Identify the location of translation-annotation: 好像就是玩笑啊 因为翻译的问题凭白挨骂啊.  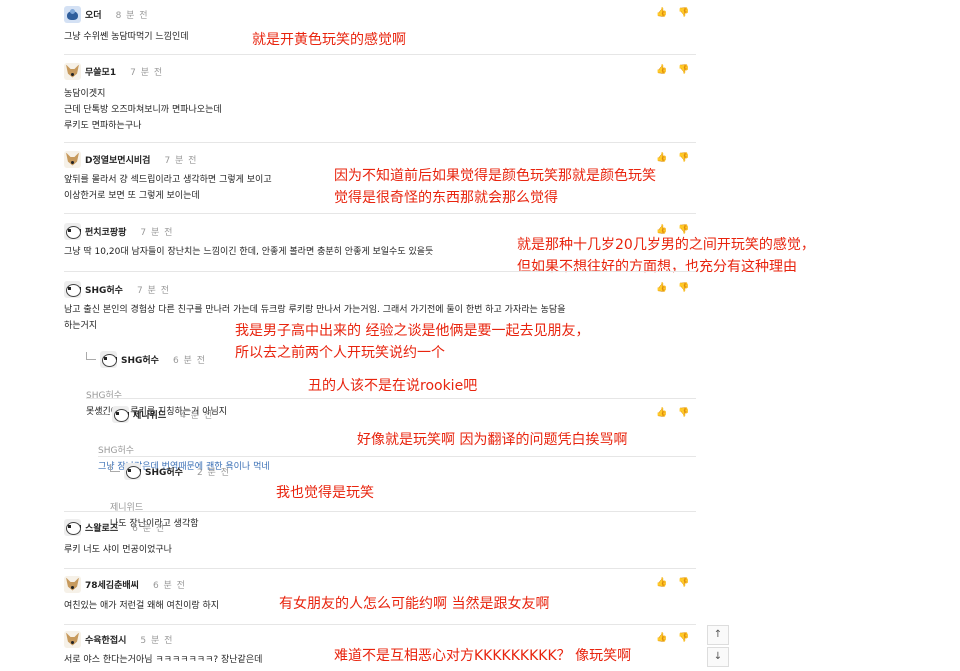
(492, 440).